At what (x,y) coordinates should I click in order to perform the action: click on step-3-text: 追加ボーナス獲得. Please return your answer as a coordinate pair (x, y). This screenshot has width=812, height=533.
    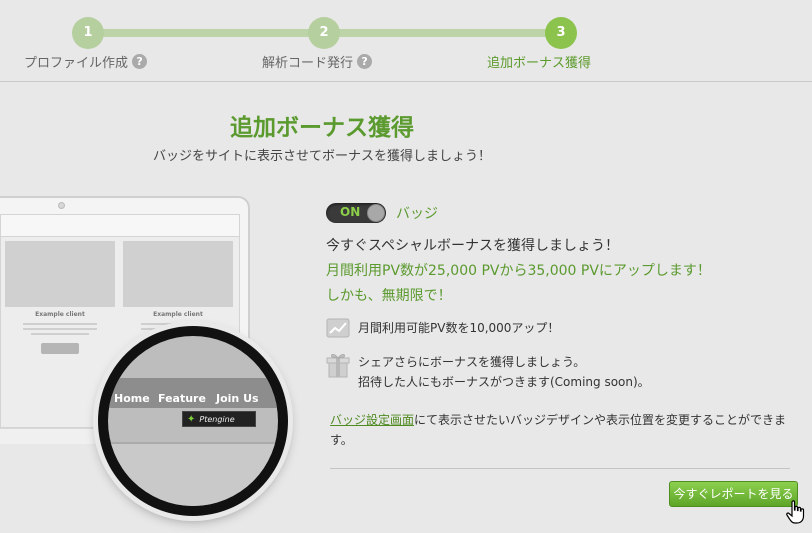
    Looking at the image, I should click on (539, 63).